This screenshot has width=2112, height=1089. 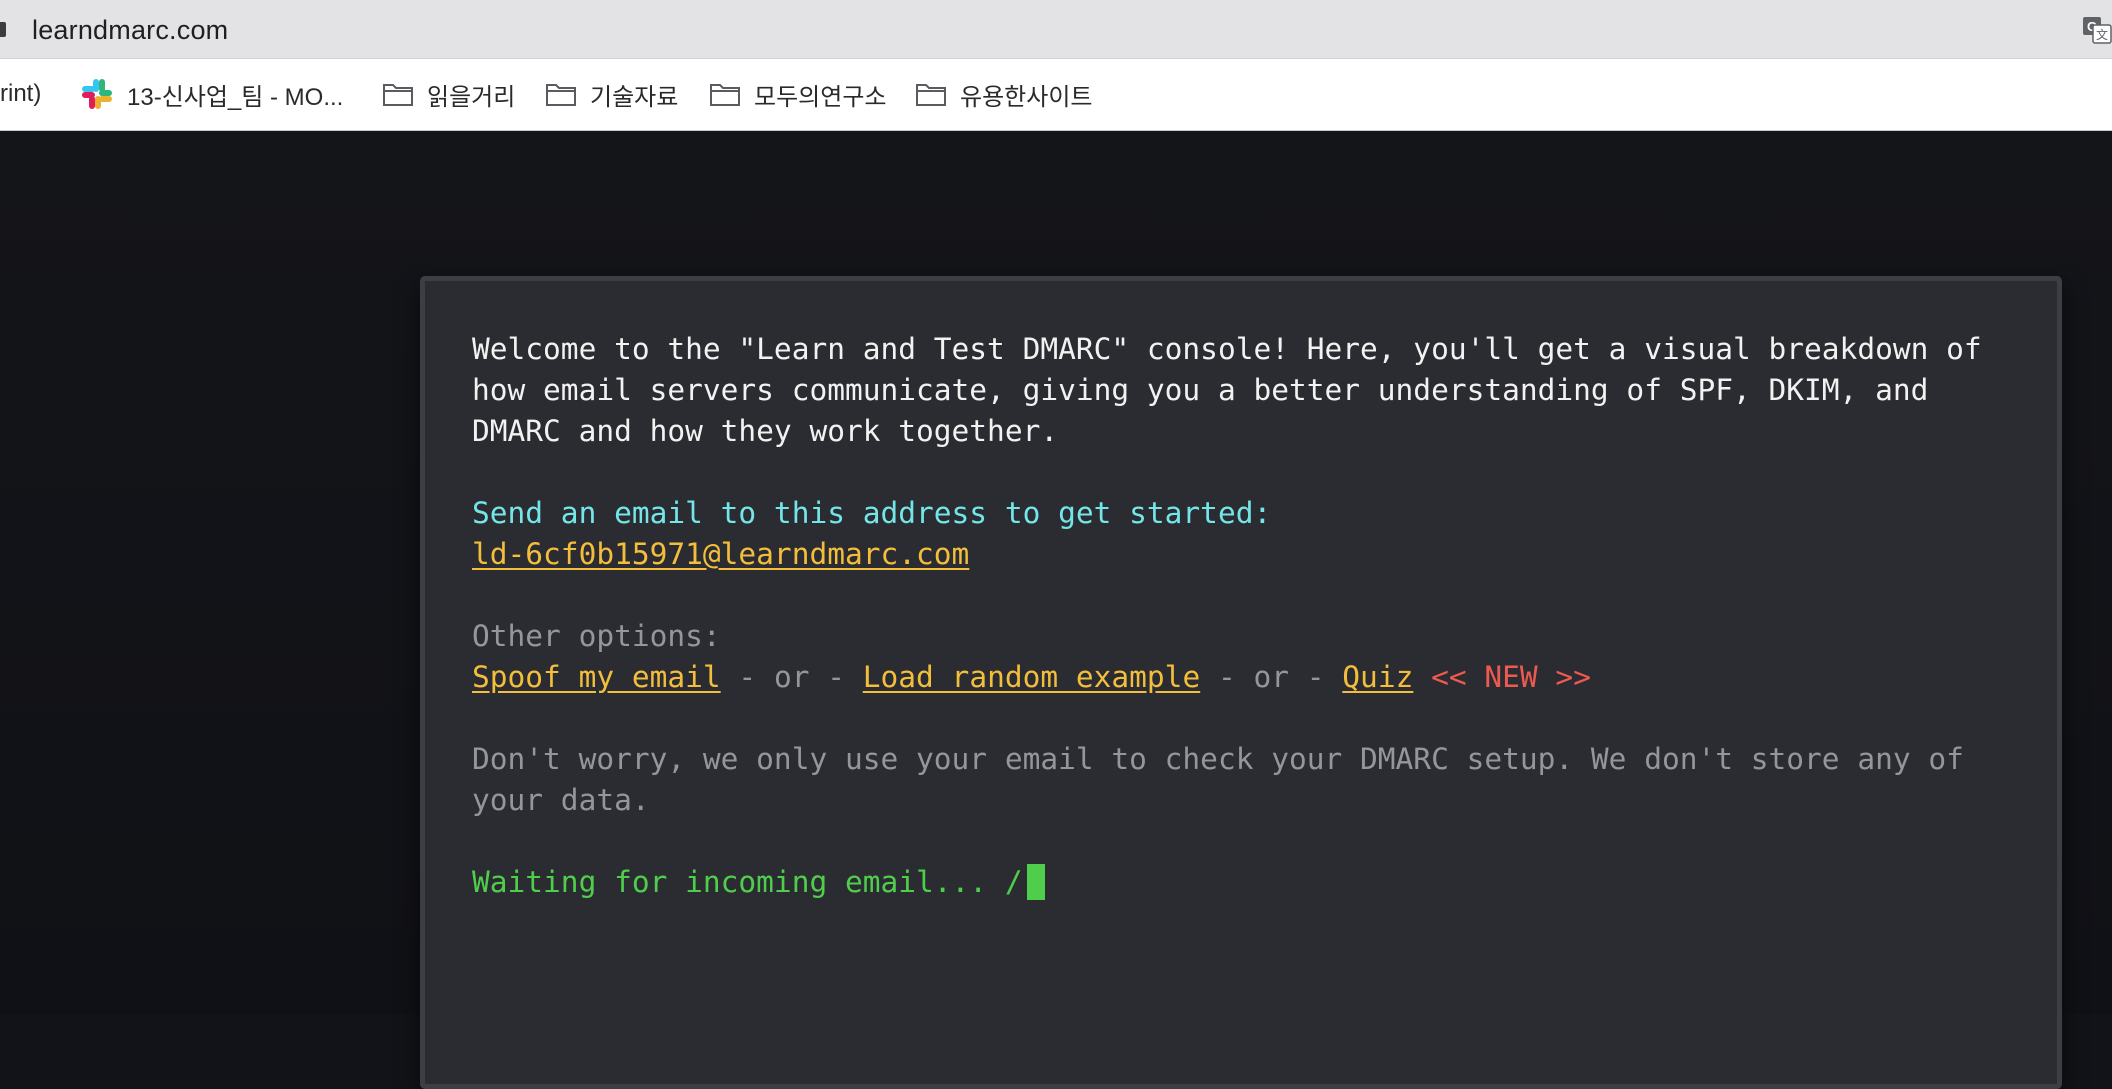 I want to click on bookmark-folder-lab: 모두의연구소, so click(x=797, y=94).